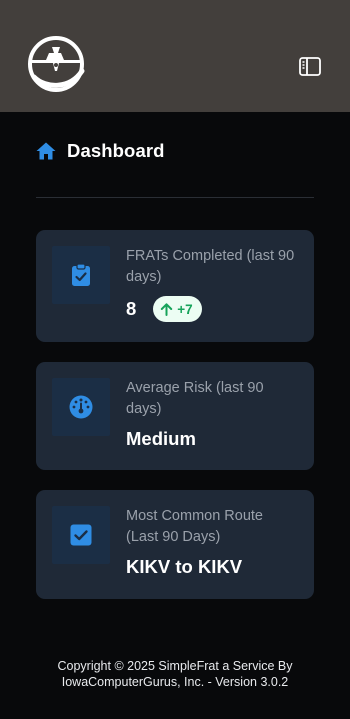 Image resolution: width=350 pixels, height=719 pixels. What do you see at coordinates (81, 407) in the screenshot?
I see `gauge-icon` at bounding box center [81, 407].